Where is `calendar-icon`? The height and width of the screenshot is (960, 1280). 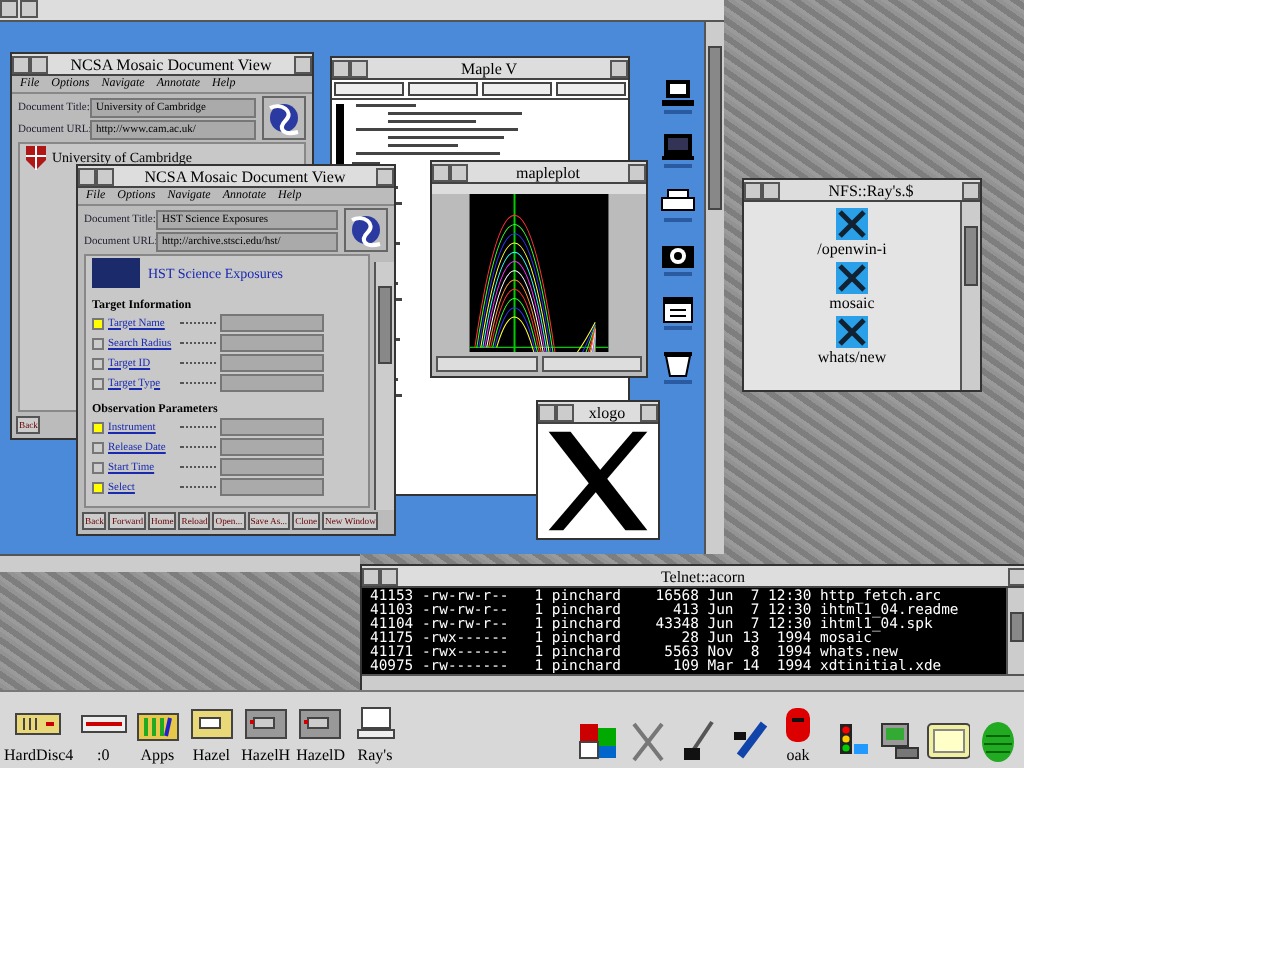
calendar-icon is located at coordinates (678, 309).